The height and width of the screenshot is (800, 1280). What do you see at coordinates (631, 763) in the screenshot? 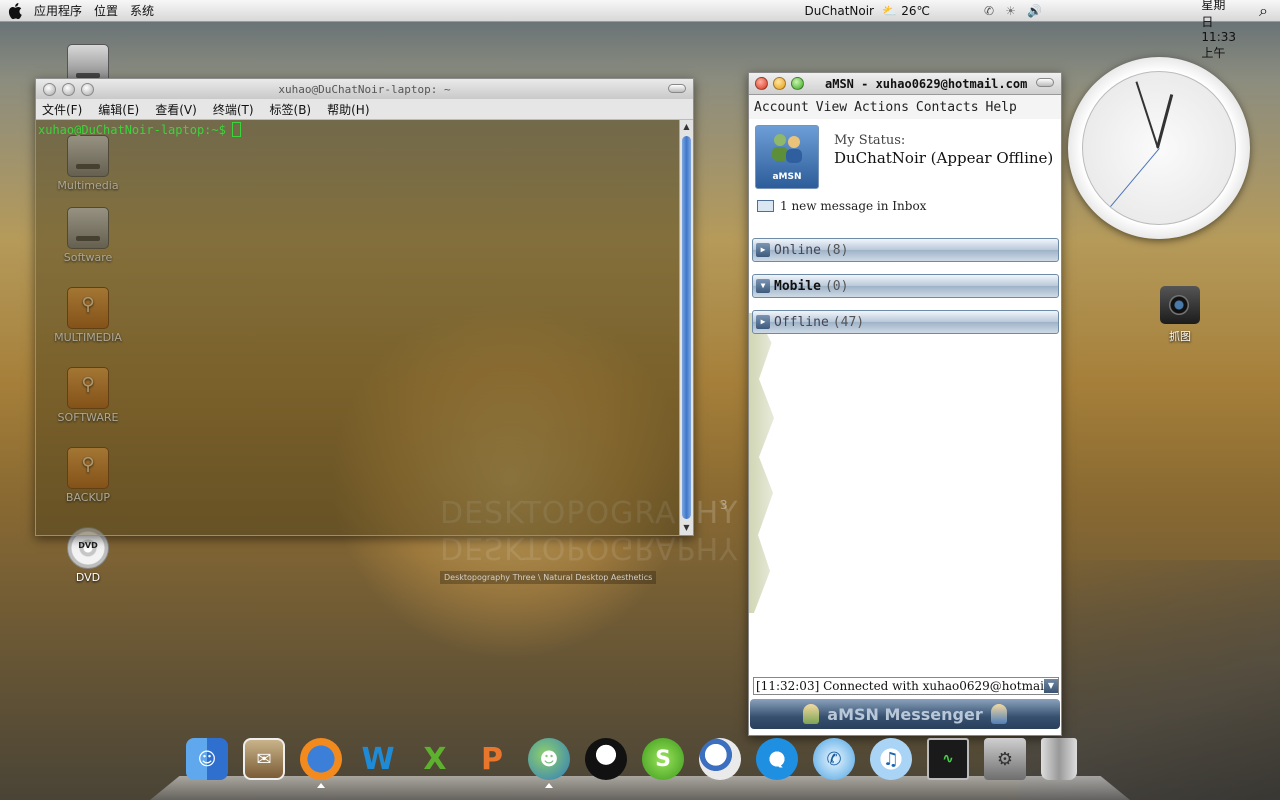
I see `dock: ☺ ✉ W X P ☻ S Q ✆ ♫ ∿ ⚙` at bounding box center [631, 763].